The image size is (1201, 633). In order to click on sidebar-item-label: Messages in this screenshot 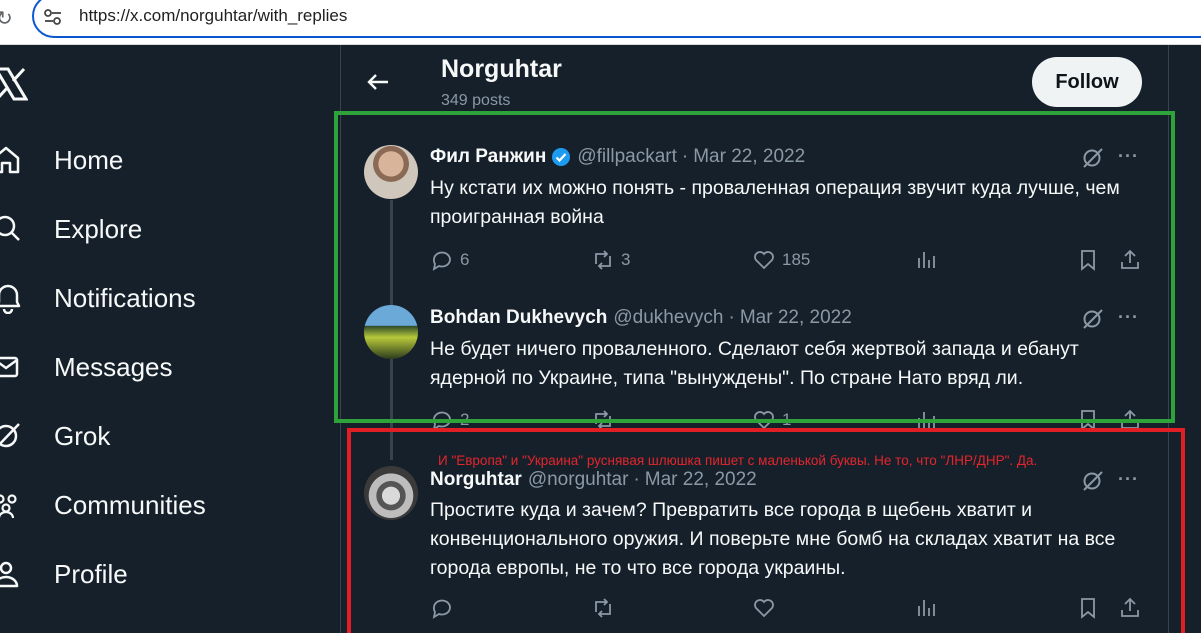, I will do `click(113, 366)`.